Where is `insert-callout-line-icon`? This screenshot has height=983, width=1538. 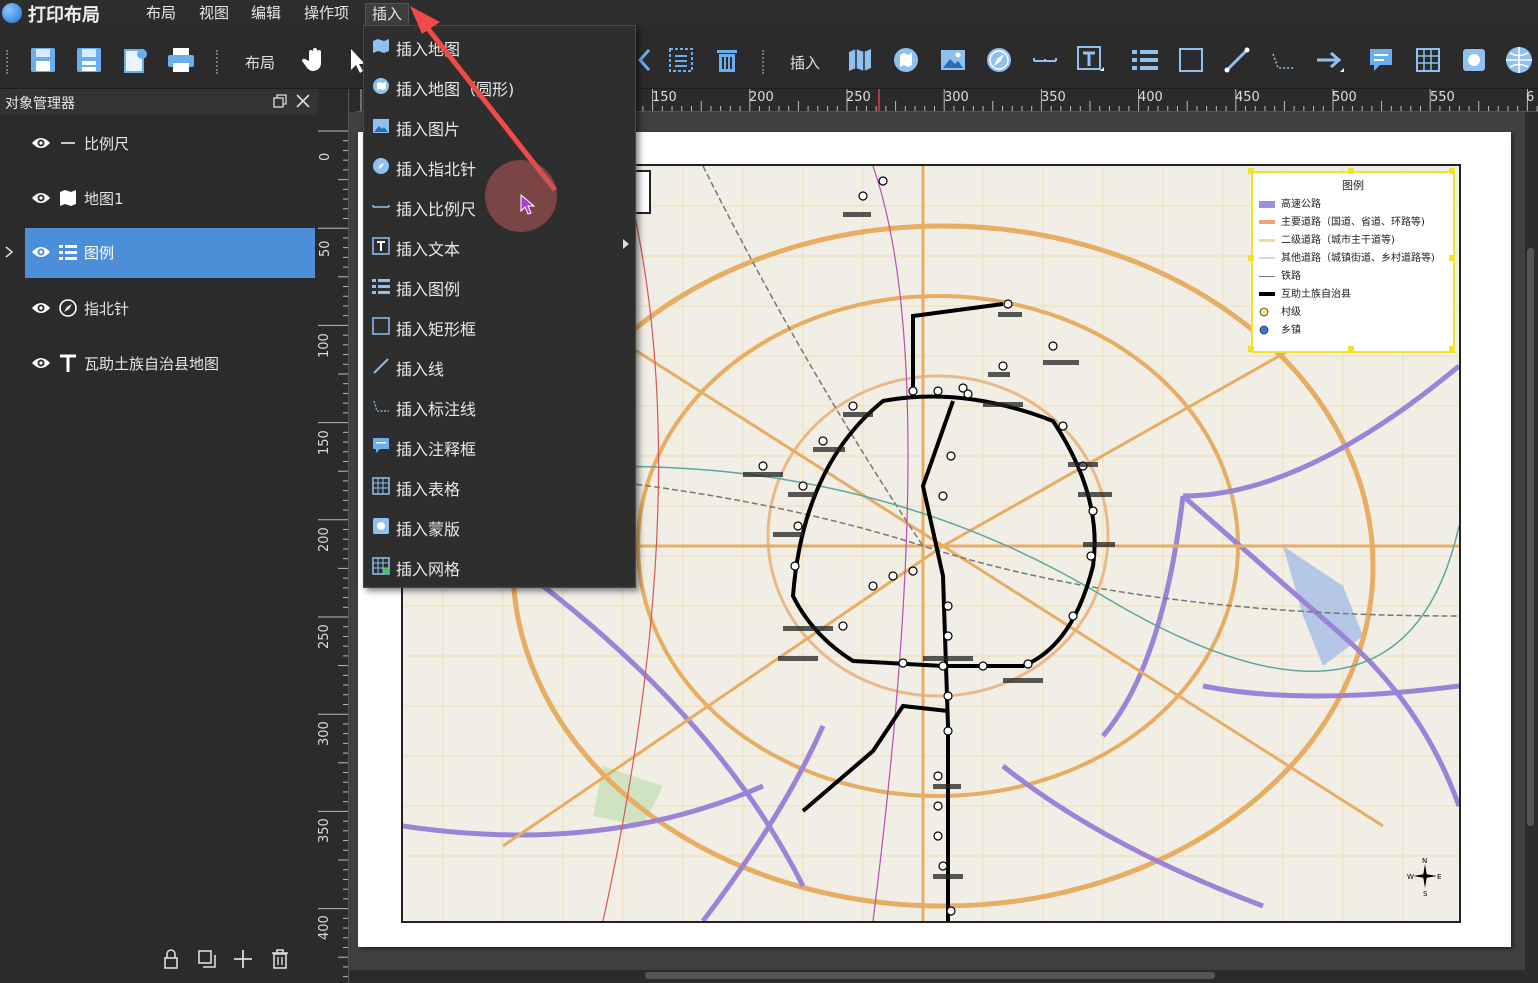
insert-callout-line-icon is located at coordinates (1283, 60).